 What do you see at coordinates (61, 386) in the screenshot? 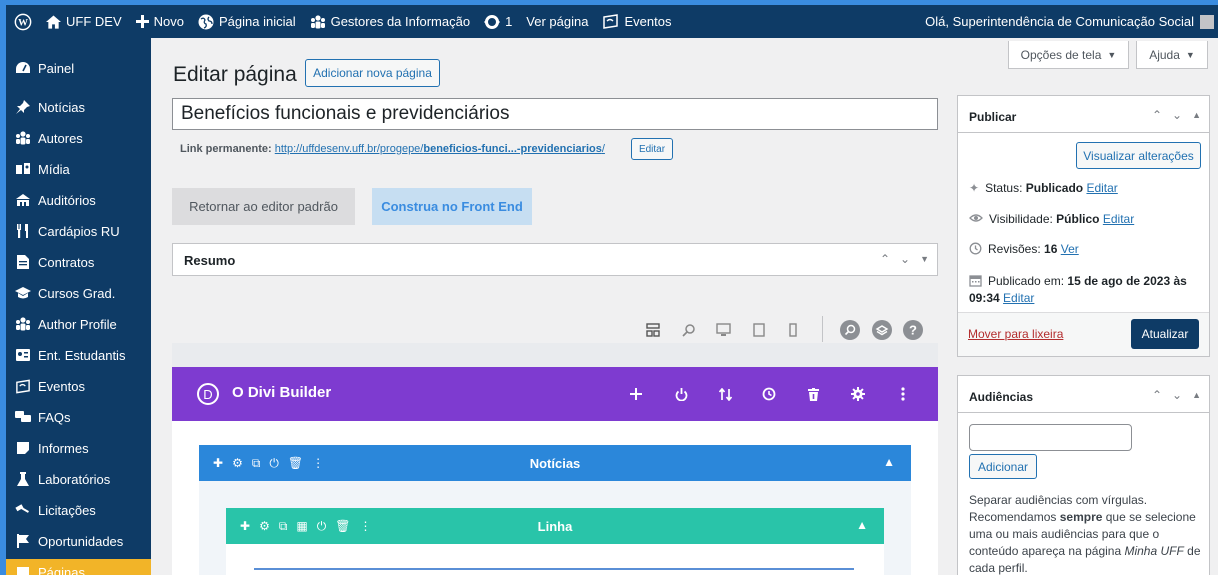
I see `sidebar-item-label: Eventos` at bounding box center [61, 386].